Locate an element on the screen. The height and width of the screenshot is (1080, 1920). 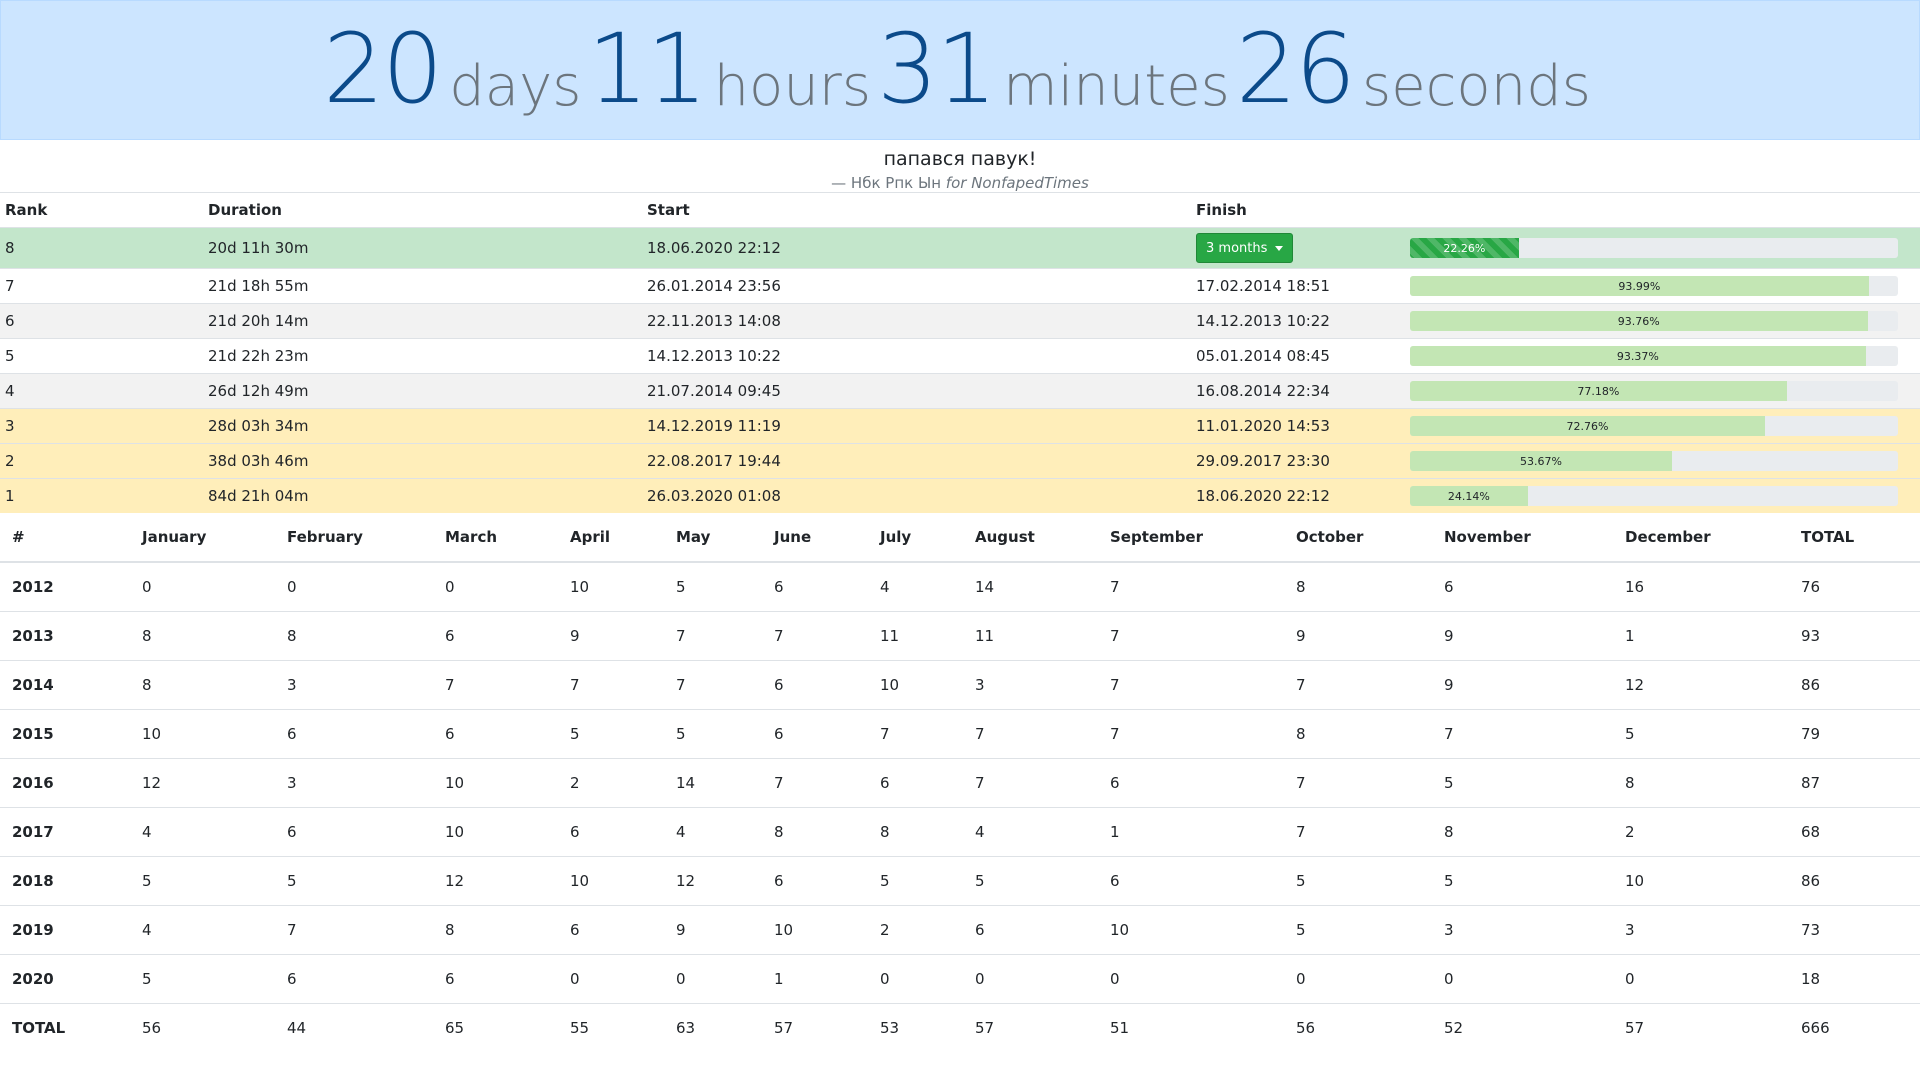
rank-cell: 2 is located at coordinates (101, 461).